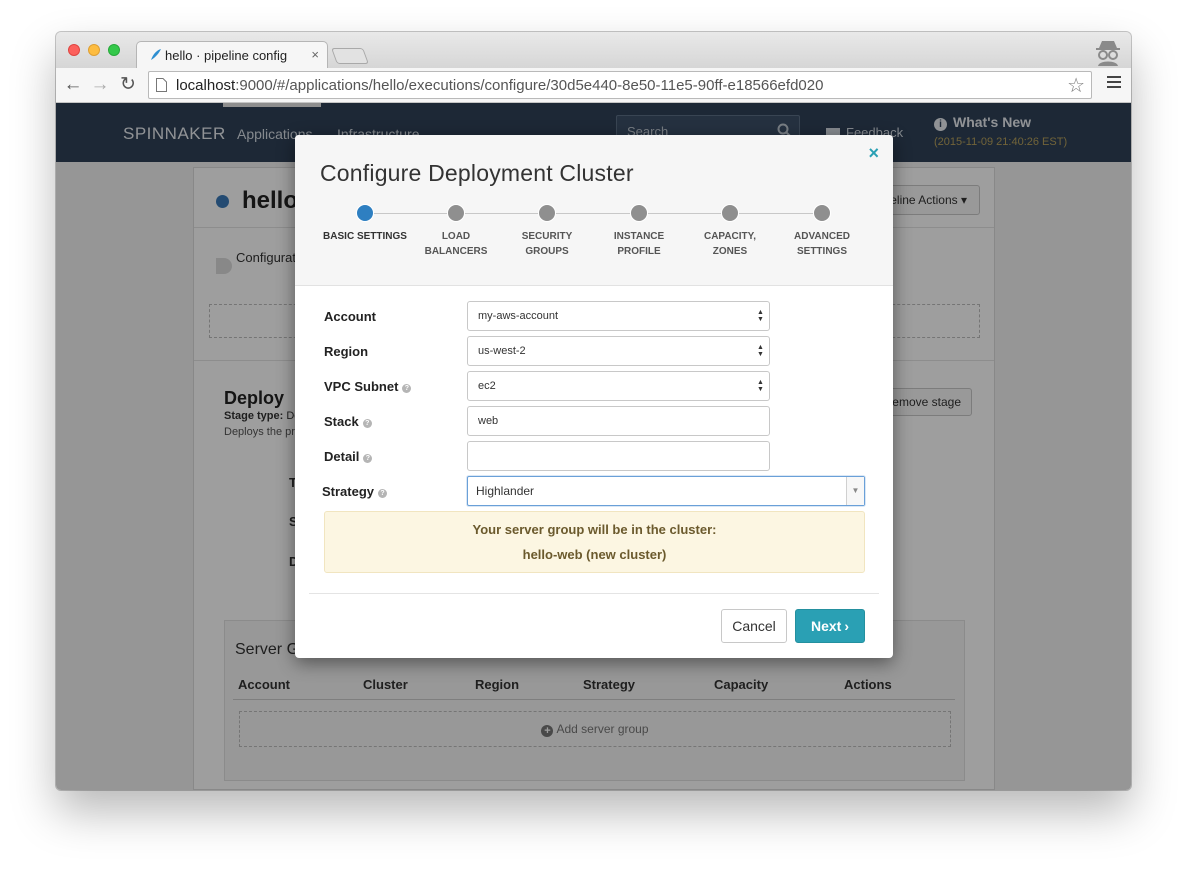 Image resolution: width=1187 pixels, height=870 pixels. What do you see at coordinates (639, 231) in the screenshot?
I see `wizard-step-instance-profile: INSTANCE PROFILE` at bounding box center [639, 231].